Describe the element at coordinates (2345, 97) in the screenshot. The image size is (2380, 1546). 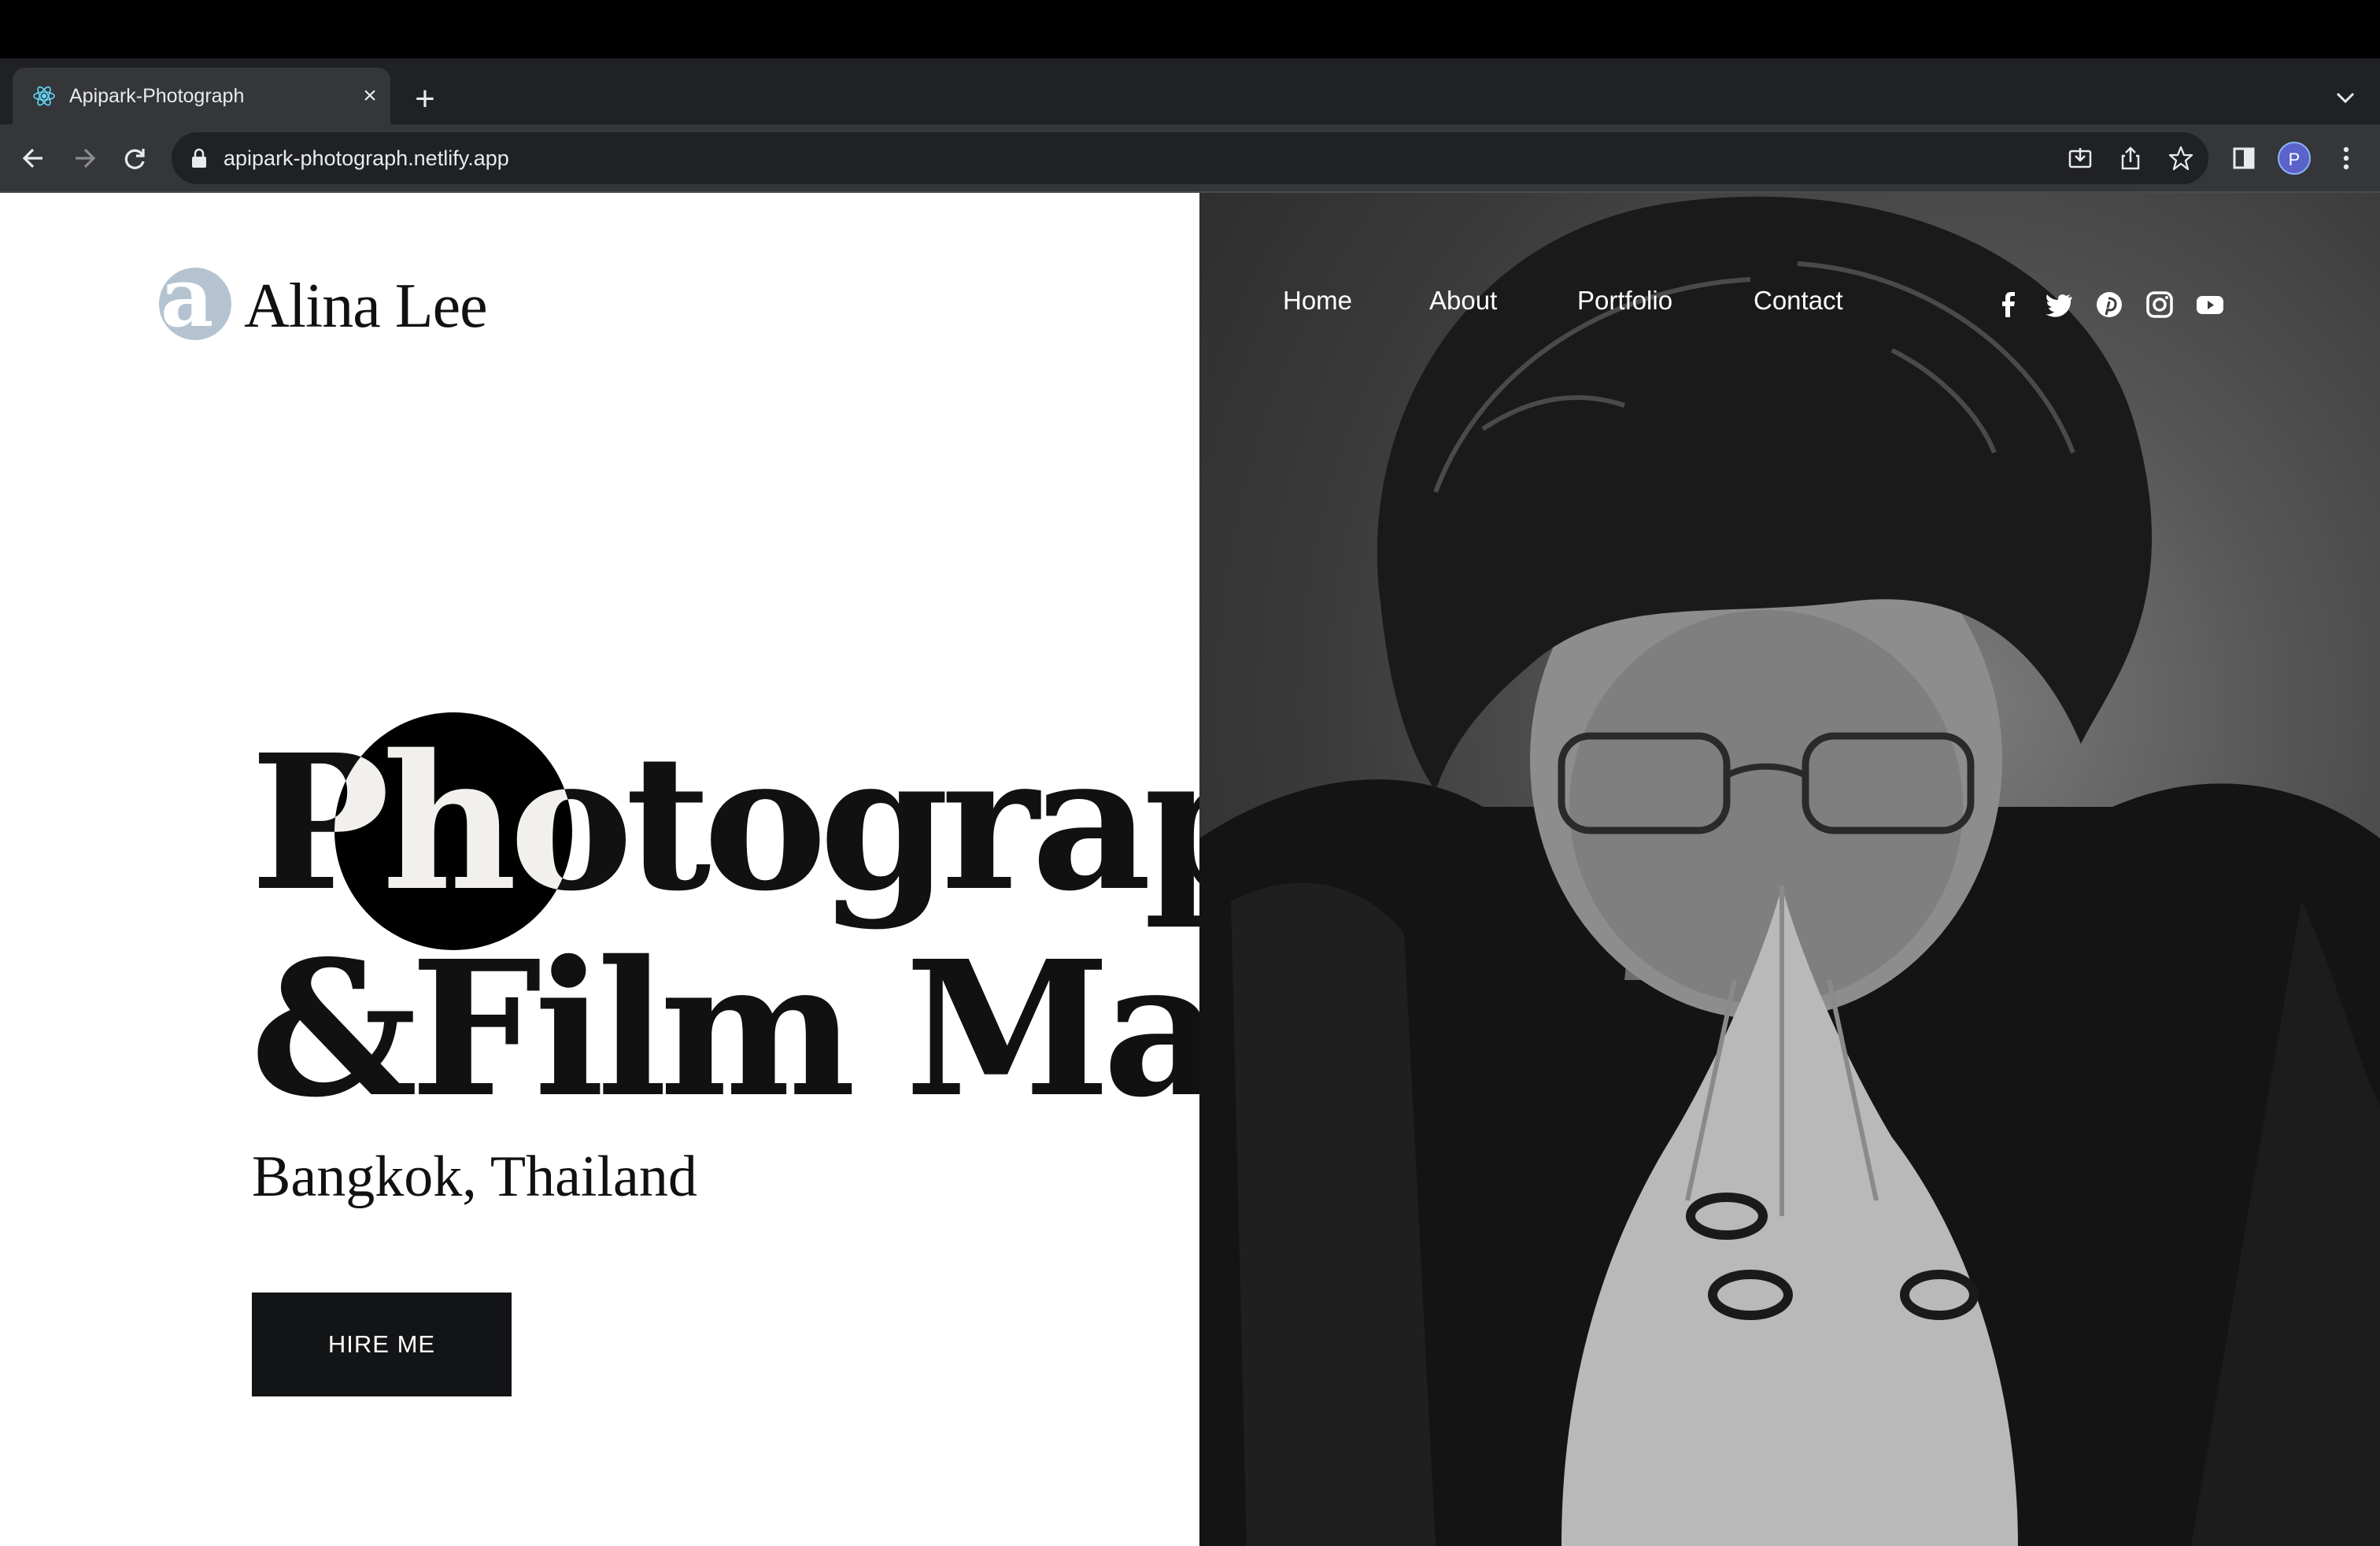
I see `tab-search-chevron-icon` at that location.